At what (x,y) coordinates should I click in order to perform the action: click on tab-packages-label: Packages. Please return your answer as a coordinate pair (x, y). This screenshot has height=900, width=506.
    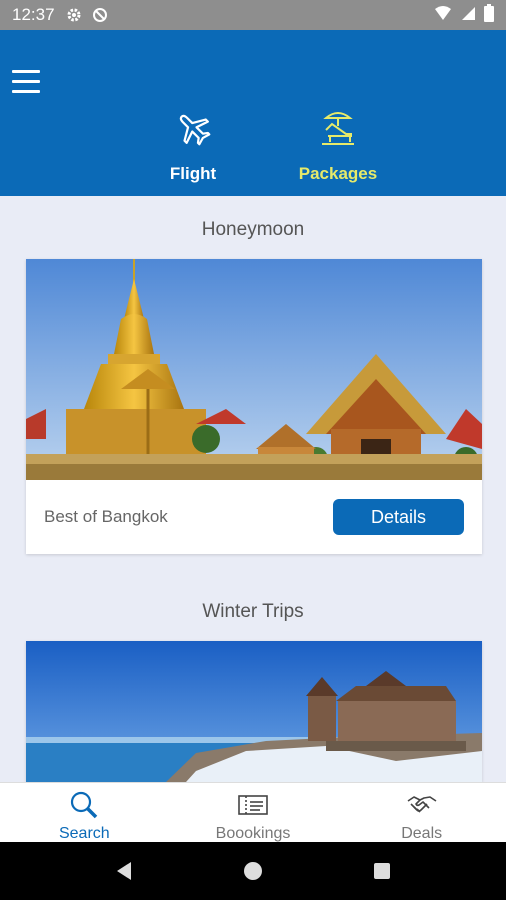
    Looking at the image, I should click on (338, 173).